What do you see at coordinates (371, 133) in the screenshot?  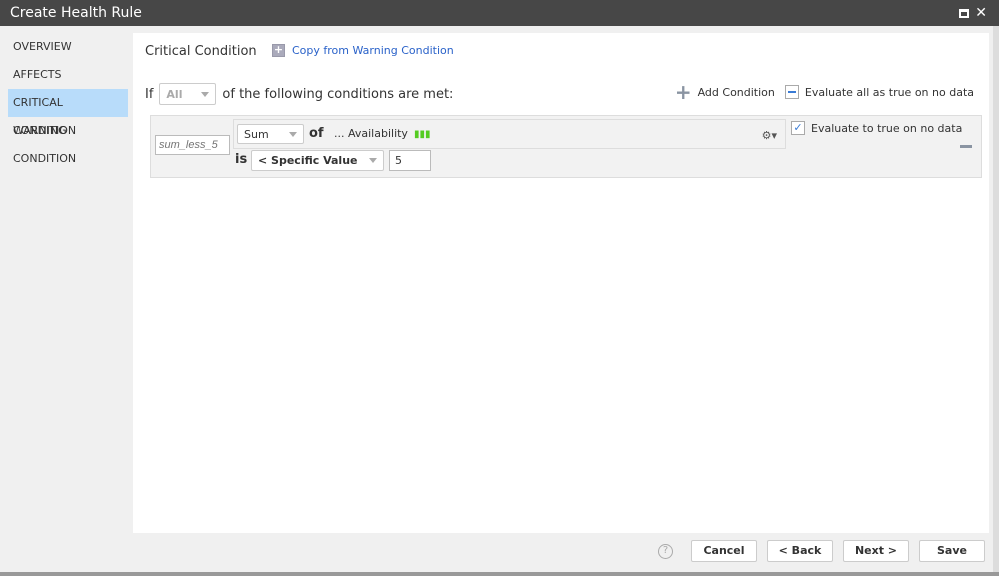 I see `metric-link: ... Availability` at bounding box center [371, 133].